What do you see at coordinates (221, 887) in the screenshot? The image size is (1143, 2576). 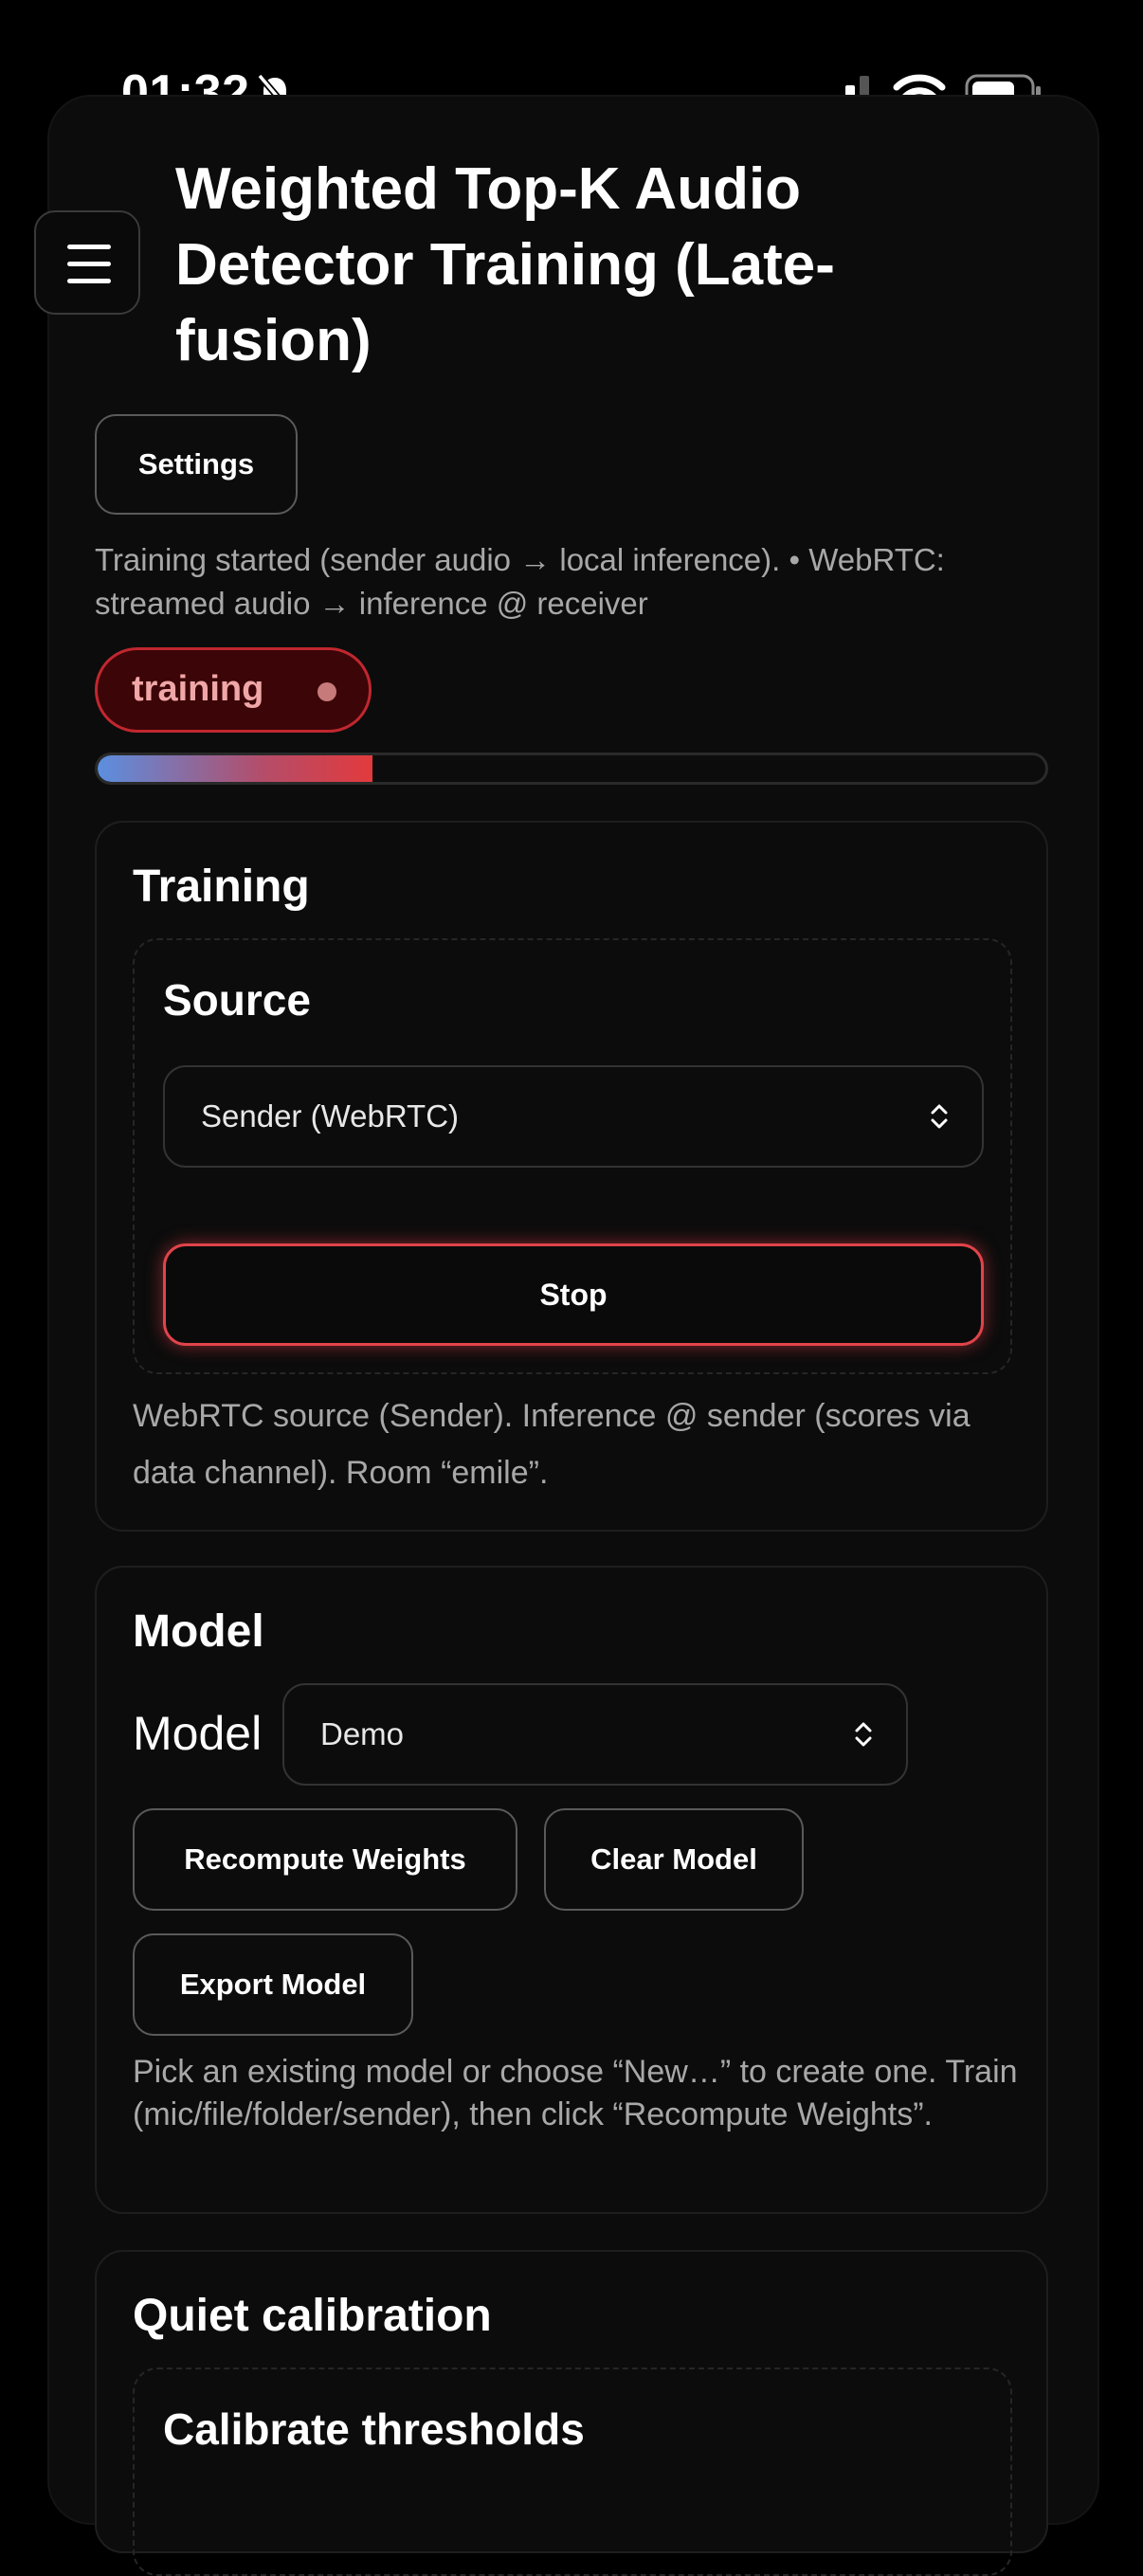 I see `training-card-title: Training` at bounding box center [221, 887].